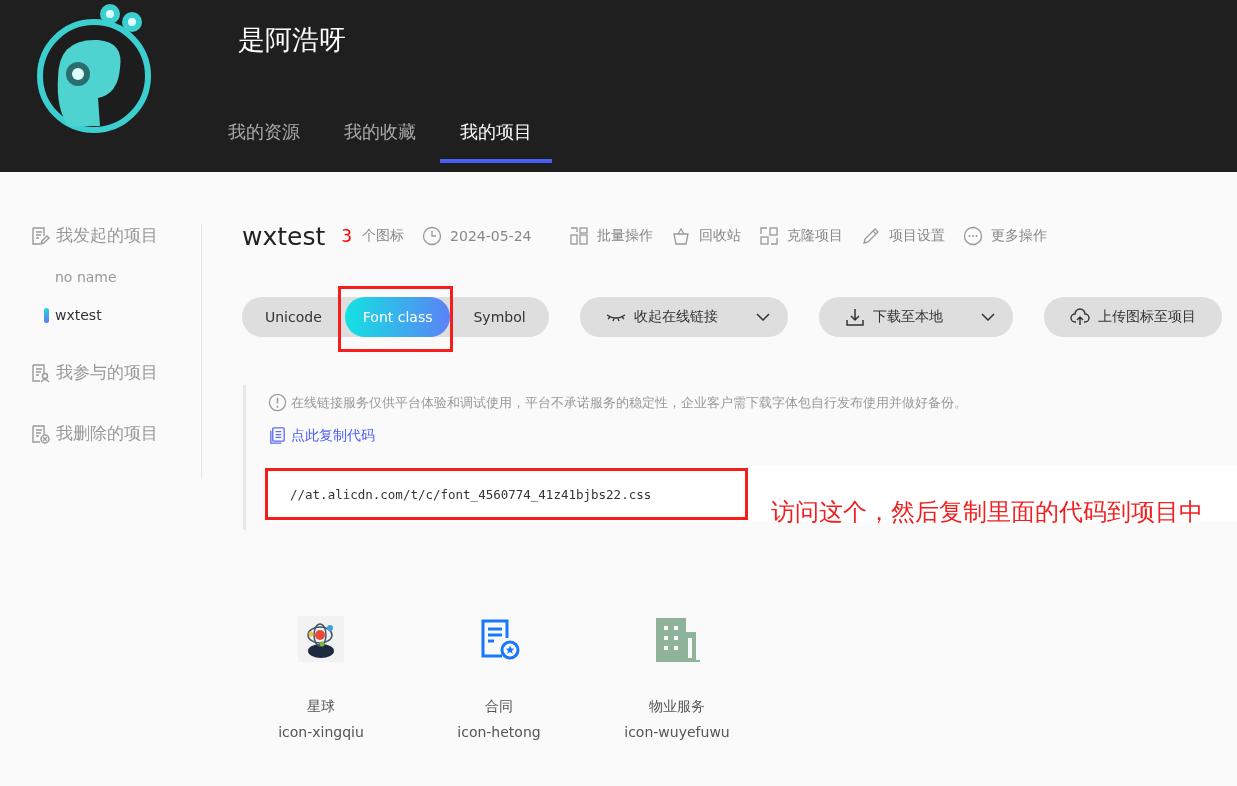 The height and width of the screenshot is (786, 1237). Describe the element at coordinates (78, 315) in the screenshot. I see `sidebar-item: wxtest` at that location.